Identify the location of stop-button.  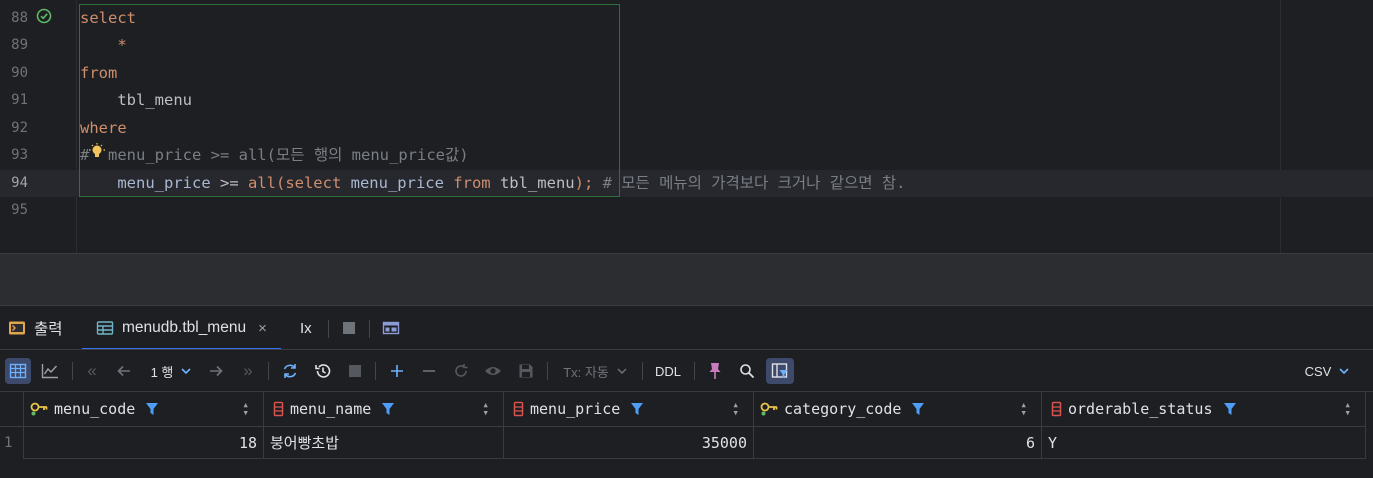
(355, 371).